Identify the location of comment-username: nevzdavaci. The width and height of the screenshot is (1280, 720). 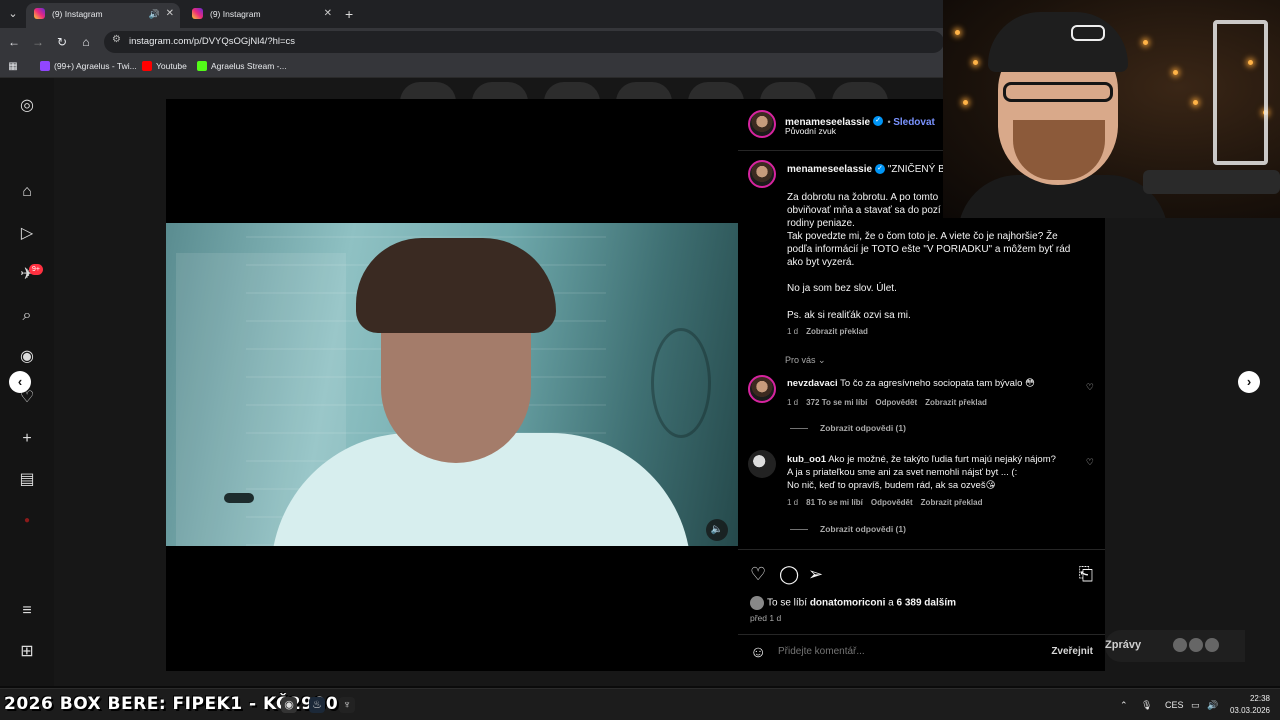
(812, 383).